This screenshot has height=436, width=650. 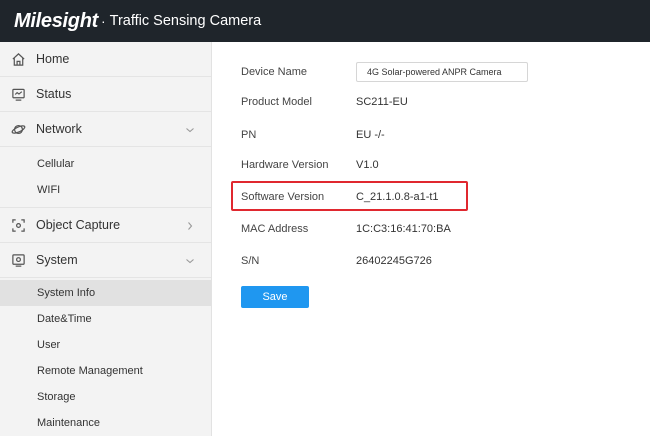 I want to click on home-icon, so click(x=18, y=59).